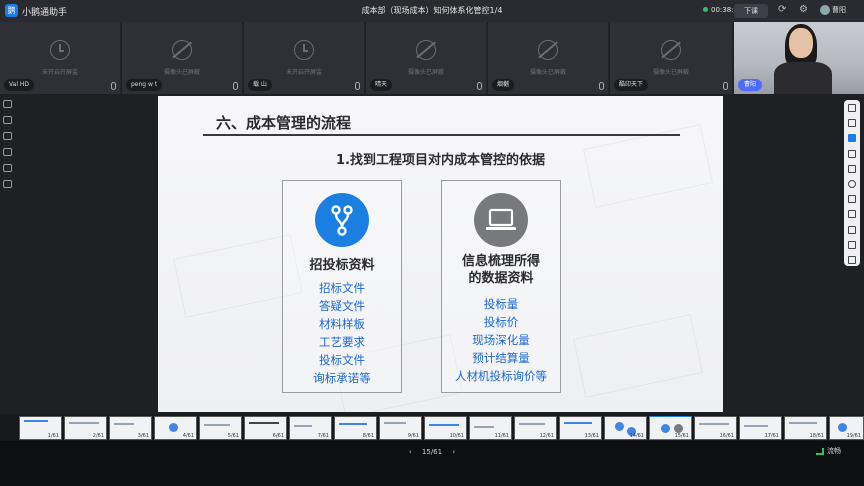 The width and height of the screenshot is (864, 486). What do you see at coordinates (265, 428) in the screenshot?
I see `slide-thumbnail: 6/61` at bounding box center [265, 428].